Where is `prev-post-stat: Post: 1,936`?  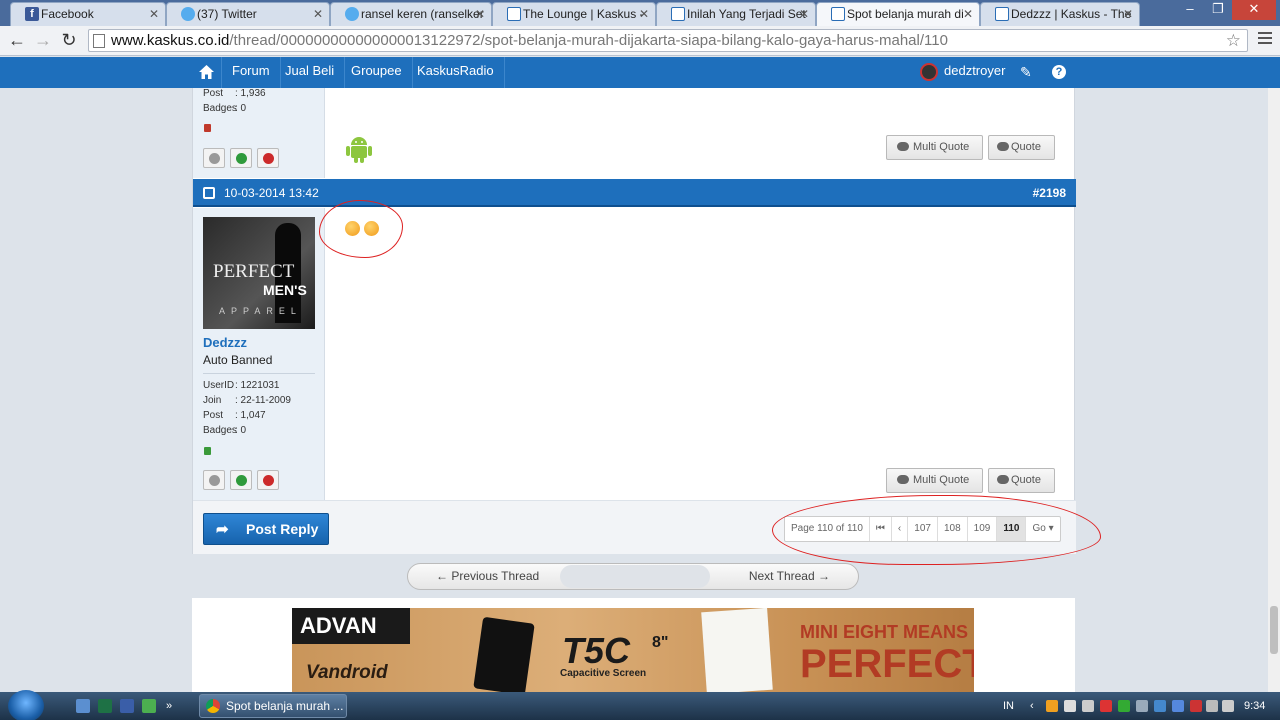
prev-post-stat: Post: 1,936 is located at coordinates (234, 93).